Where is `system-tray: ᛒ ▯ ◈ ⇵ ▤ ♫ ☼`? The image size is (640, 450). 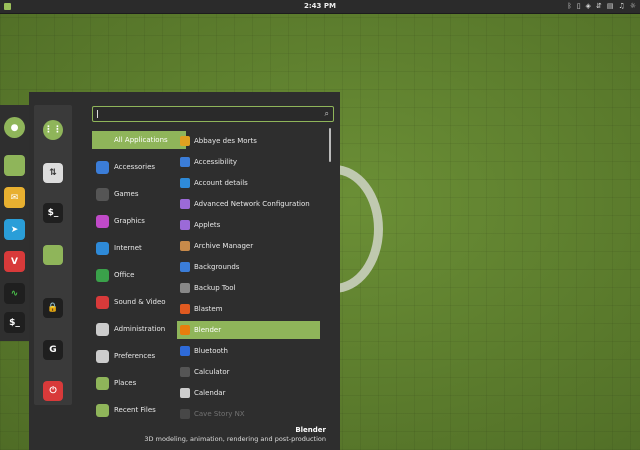 system-tray: ᛒ ▯ ◈ ⇵ ▤ ♫ ☼ is located at coordinates (601, 6).